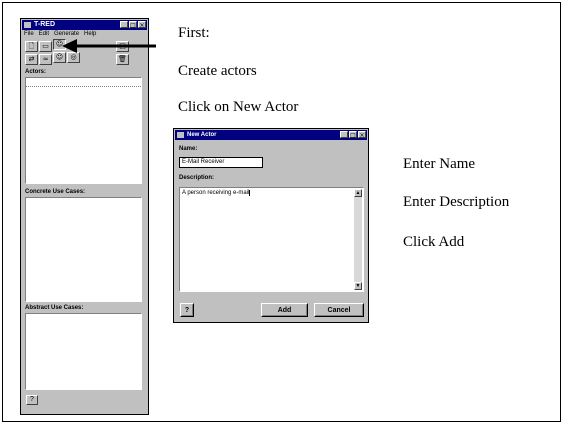 The width and height of the screenshot is (565, 426). I want to click on description-scrollbar: ▲ ▼, so click(358, 239).